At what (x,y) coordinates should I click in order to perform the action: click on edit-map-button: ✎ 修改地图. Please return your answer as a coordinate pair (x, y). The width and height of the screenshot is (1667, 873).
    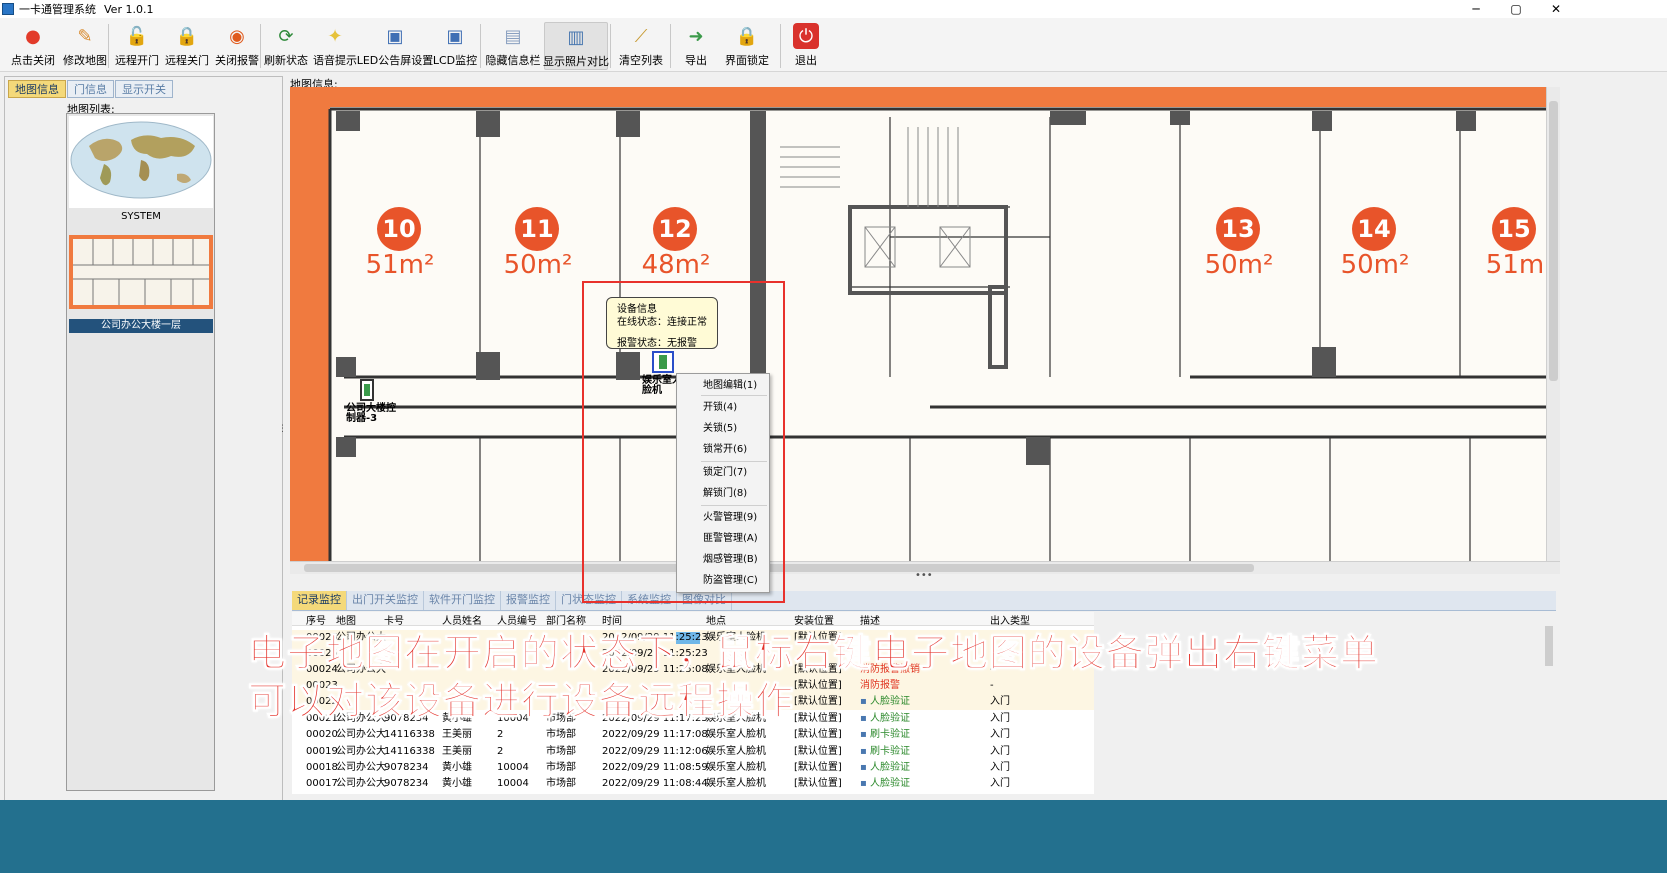
    Looking at the image, I should click on (85, 46).